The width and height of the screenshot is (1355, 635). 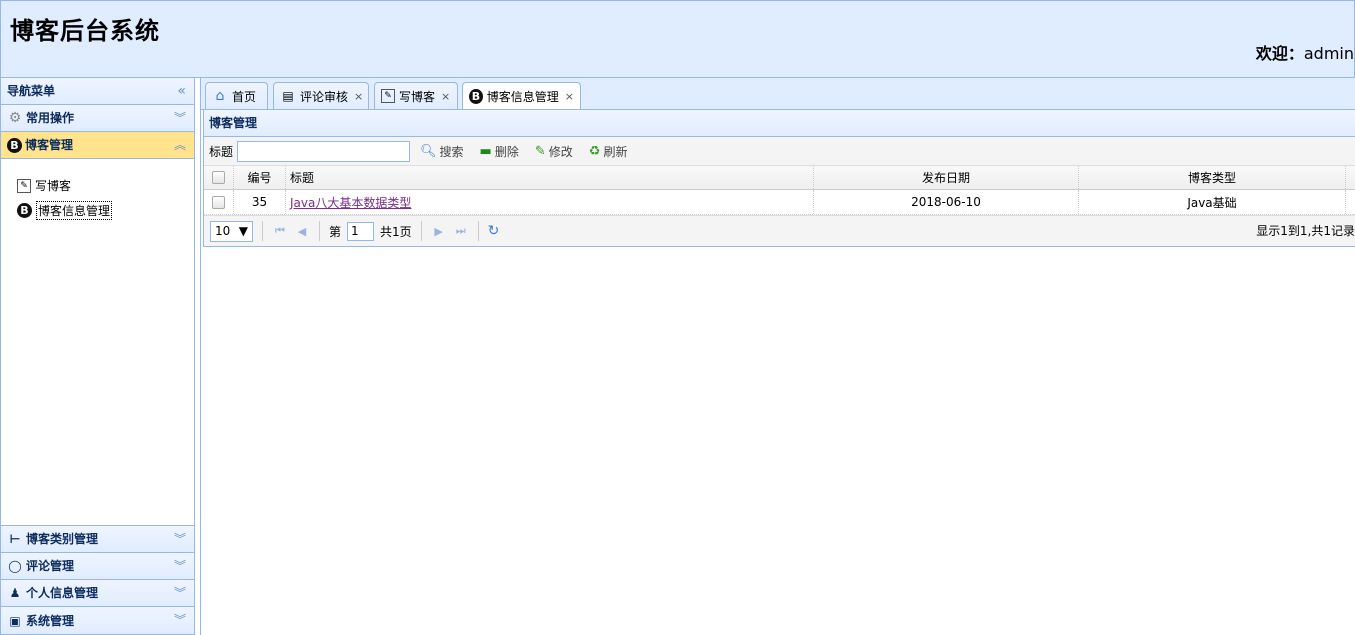 I want to click on welcome-text: 欢迎：admin, so click(x=1305, y=52).